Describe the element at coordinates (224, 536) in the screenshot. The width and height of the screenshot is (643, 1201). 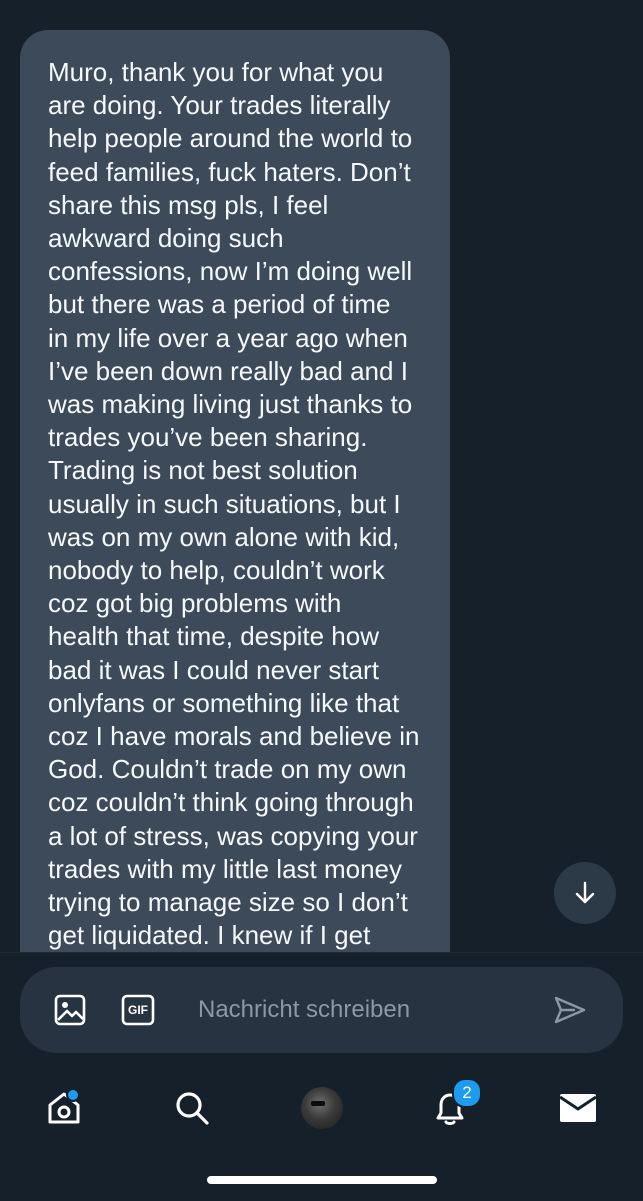
I see `message-line: was on my own alone with kid,` at that location.